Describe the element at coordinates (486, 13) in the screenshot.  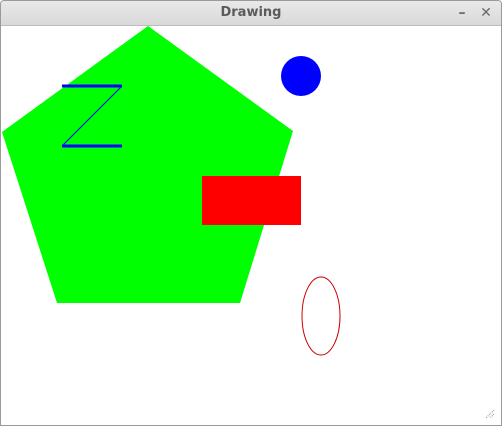
I see `close-button: ✕` at that location.